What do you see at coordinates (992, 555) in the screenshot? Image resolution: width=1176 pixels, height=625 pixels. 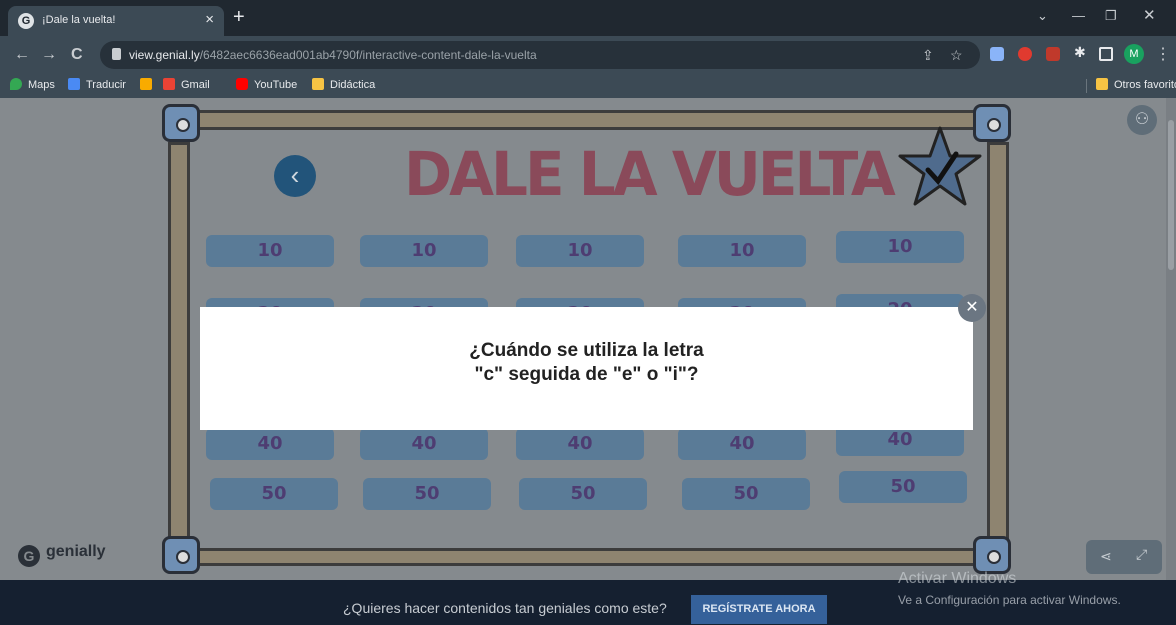 I see `frame-corner-bottom-right` at bounding box center [992, 555].